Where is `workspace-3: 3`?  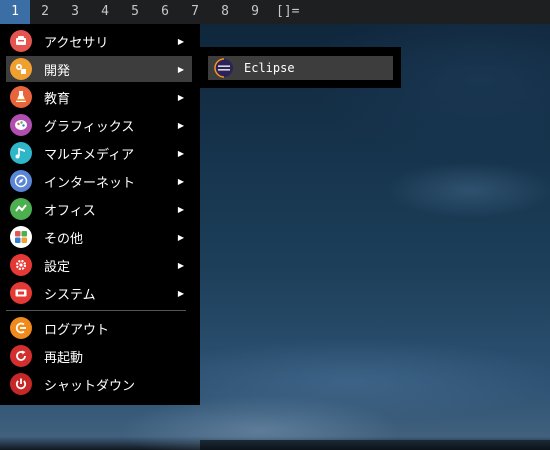
workspace-3: 3 is located at coordinates (75, 12).